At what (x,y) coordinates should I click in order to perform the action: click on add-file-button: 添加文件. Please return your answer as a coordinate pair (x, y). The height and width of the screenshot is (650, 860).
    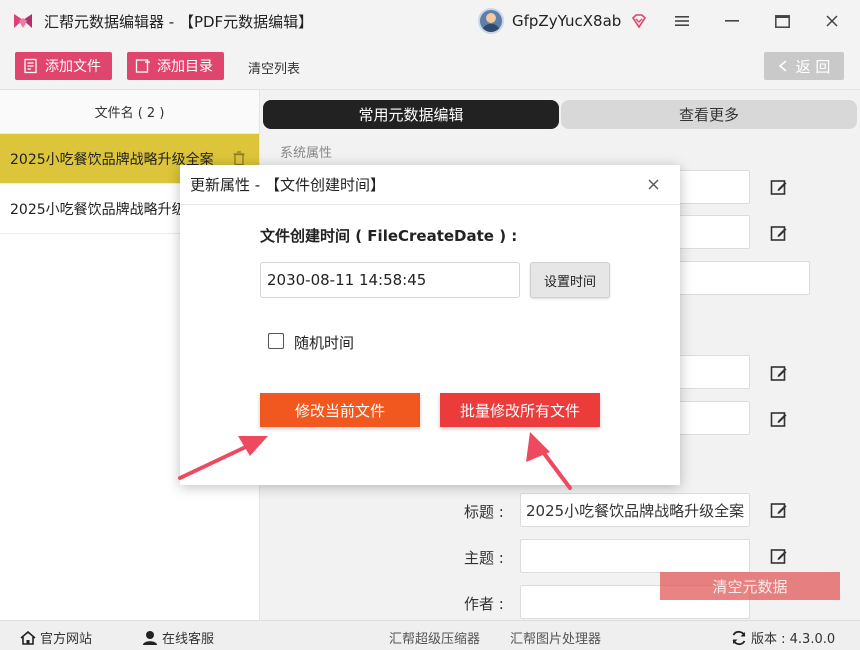
    Looking at the image, I should click on (63, 66).